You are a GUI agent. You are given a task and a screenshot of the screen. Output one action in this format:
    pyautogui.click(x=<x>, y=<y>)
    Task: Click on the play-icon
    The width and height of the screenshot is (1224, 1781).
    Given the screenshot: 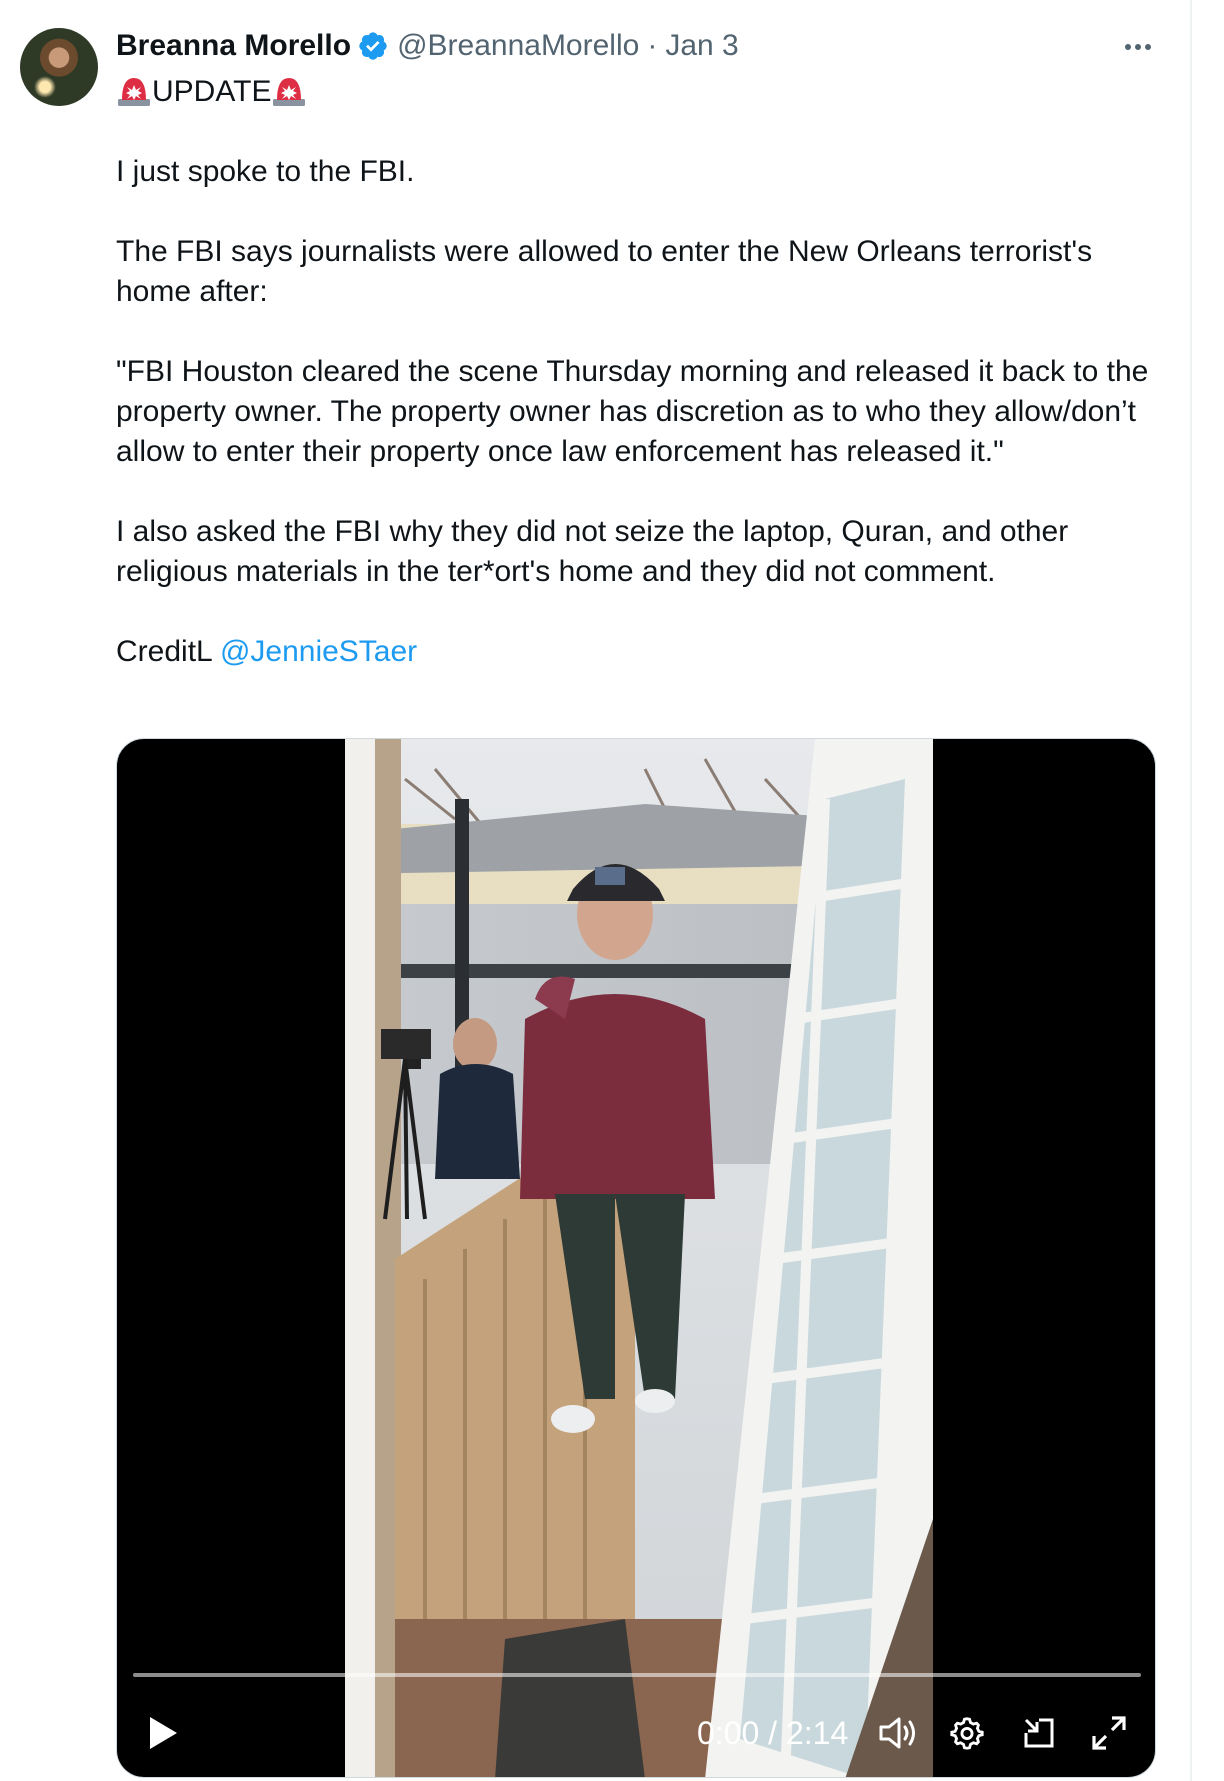 What is the action you would take?
    pyautogui.click(x=163, y=1733)
    